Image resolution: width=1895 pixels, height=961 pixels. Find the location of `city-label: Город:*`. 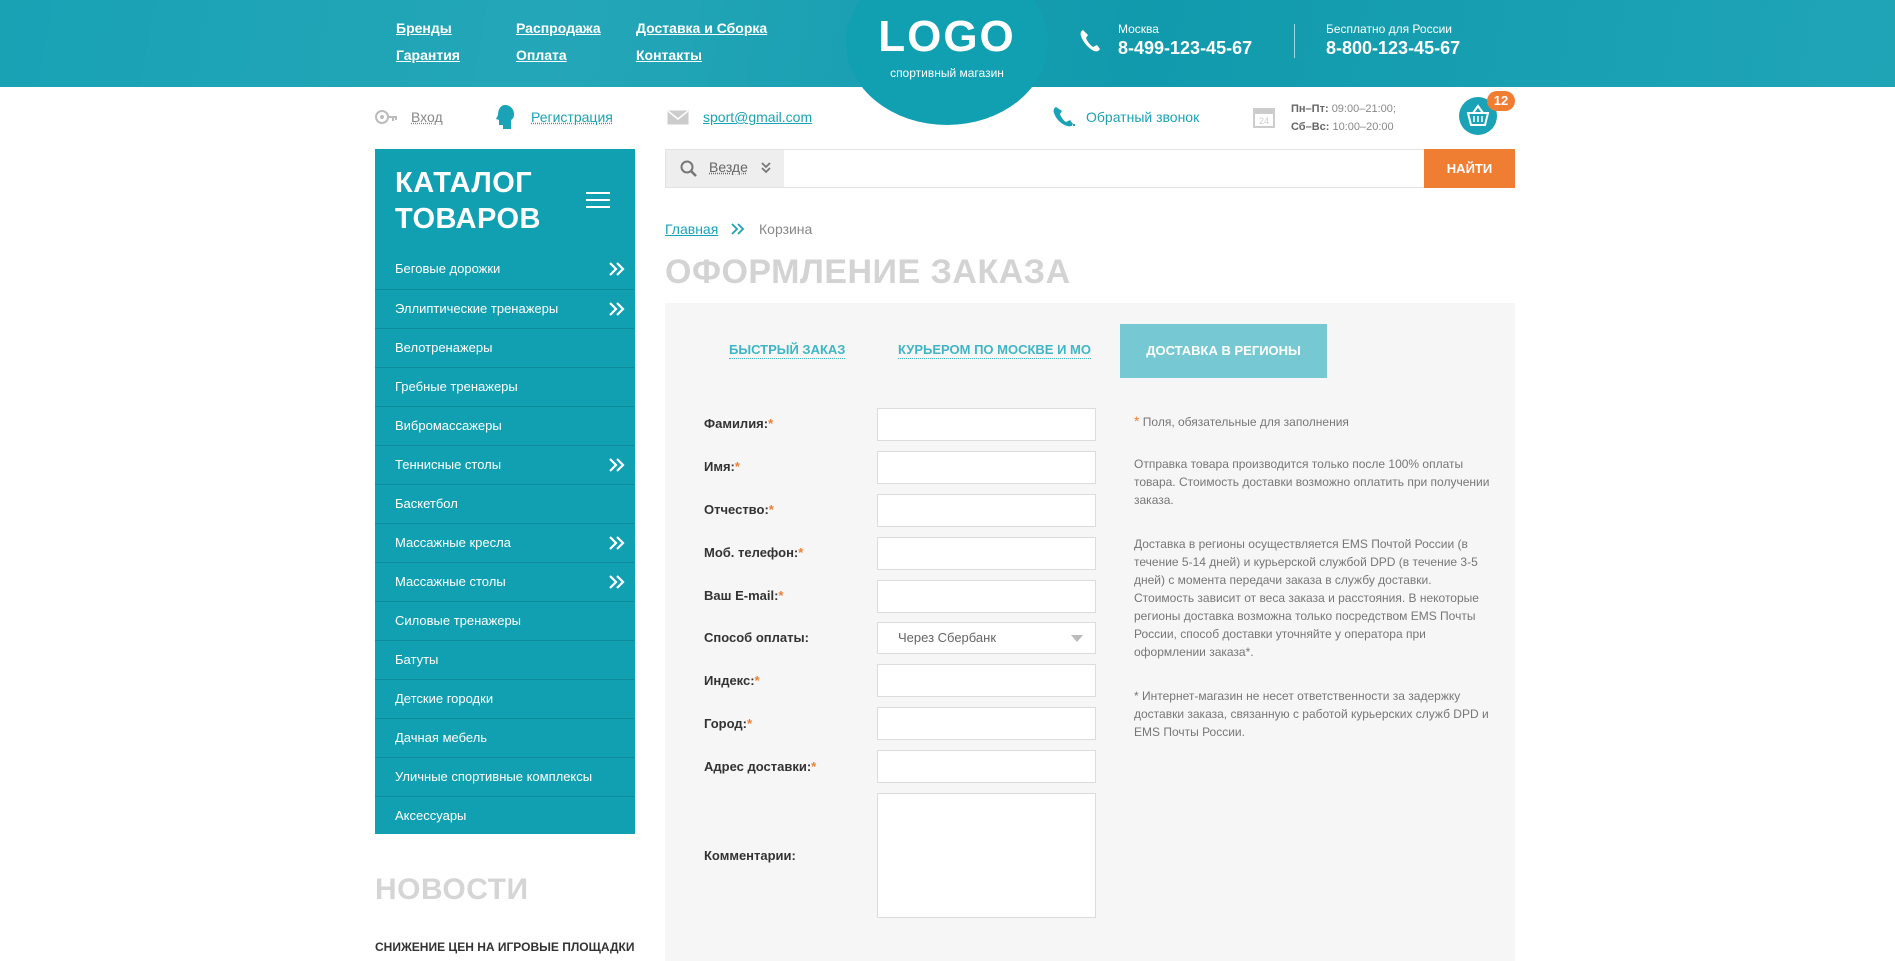

city-label: Город:* is located at coordinates (728, 723).